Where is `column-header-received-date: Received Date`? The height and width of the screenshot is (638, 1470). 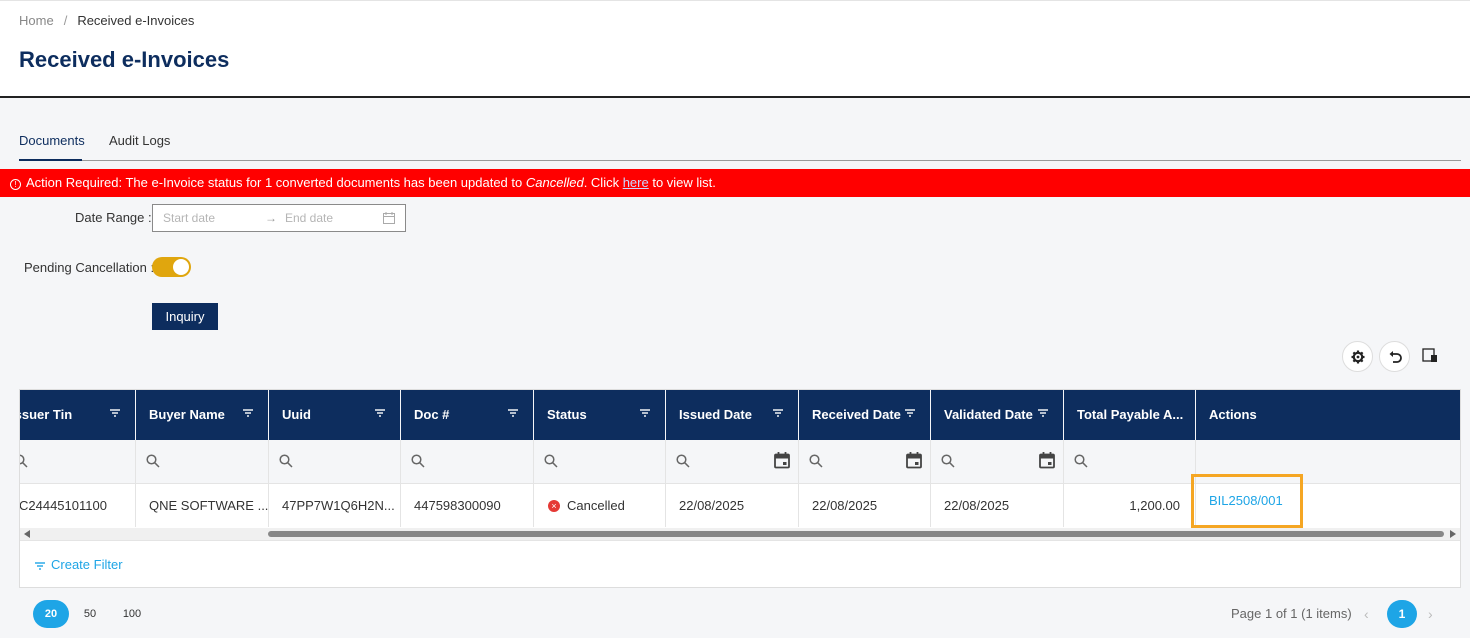
column-header-received-date: Received Date is located at coordinates (865, 415).